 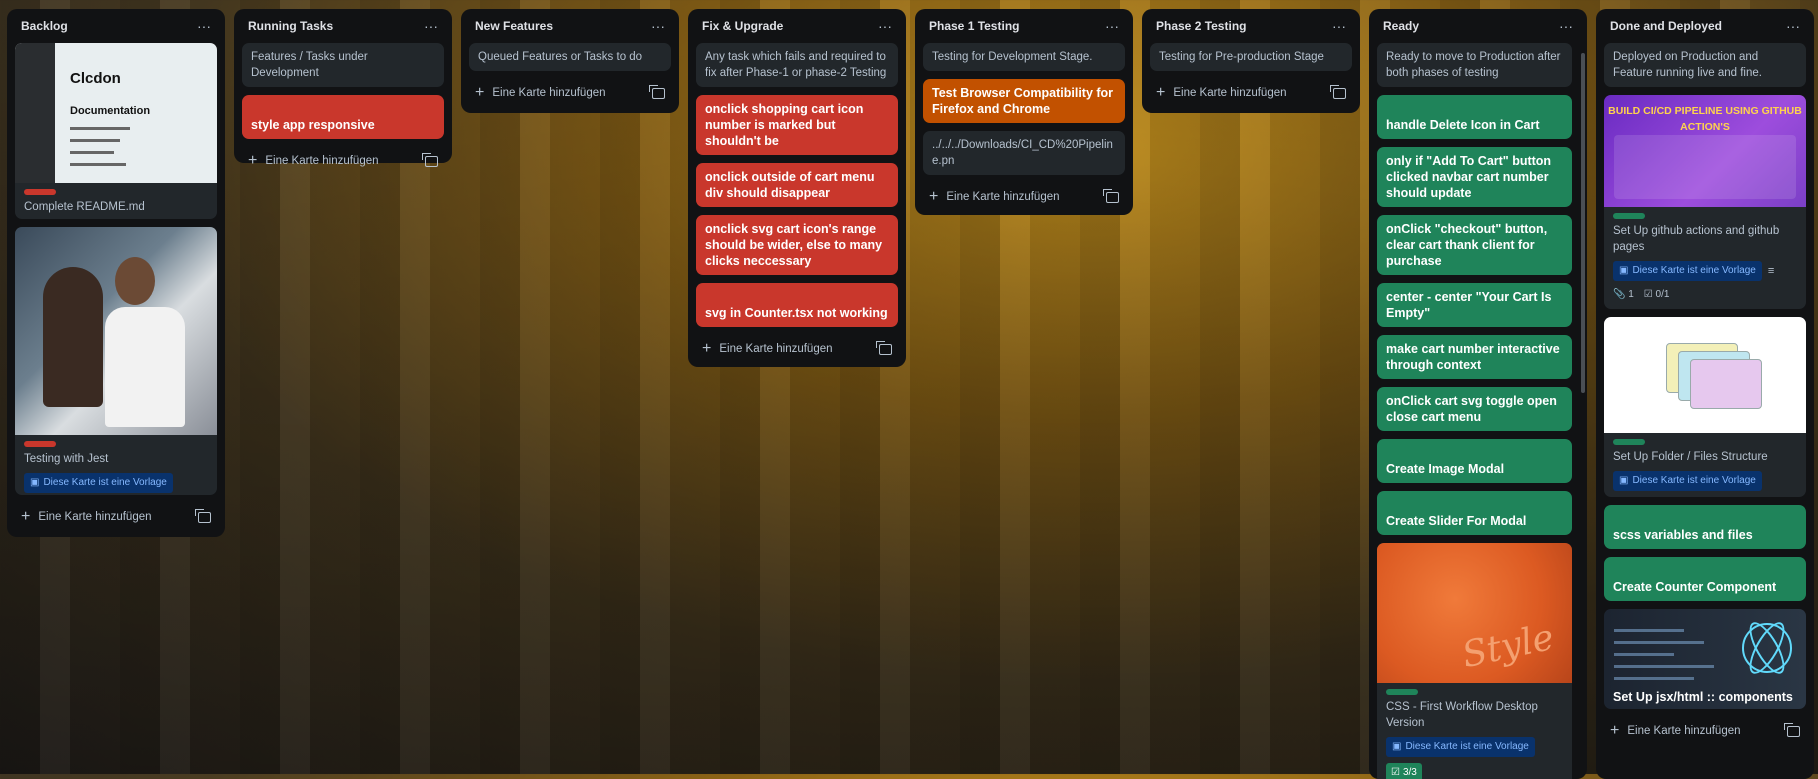 I want to click on list-description-card: Features / Tasks under Development, so click(x=343, y=65).